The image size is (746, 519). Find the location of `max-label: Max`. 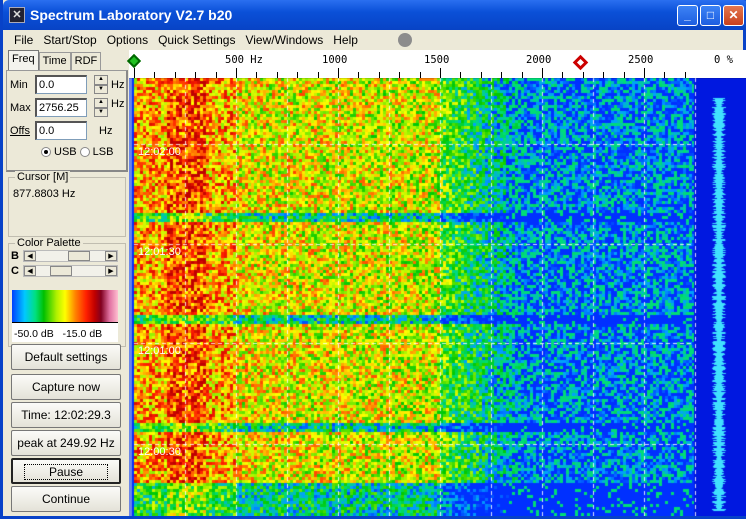

max-label: Max is located at coordinates (20, 107).